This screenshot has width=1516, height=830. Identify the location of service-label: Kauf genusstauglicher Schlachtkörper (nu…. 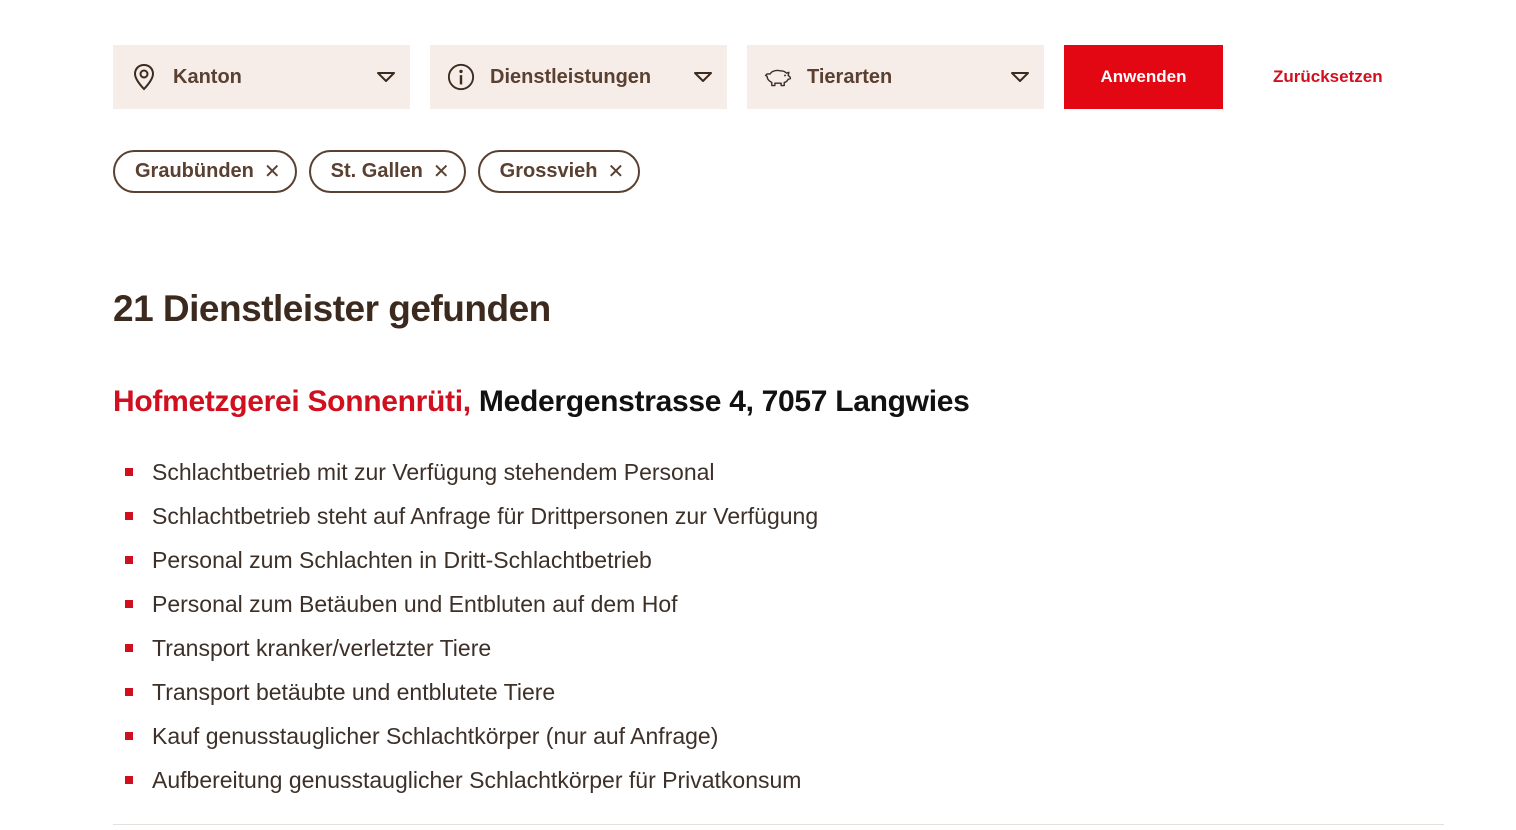
(435, 735).